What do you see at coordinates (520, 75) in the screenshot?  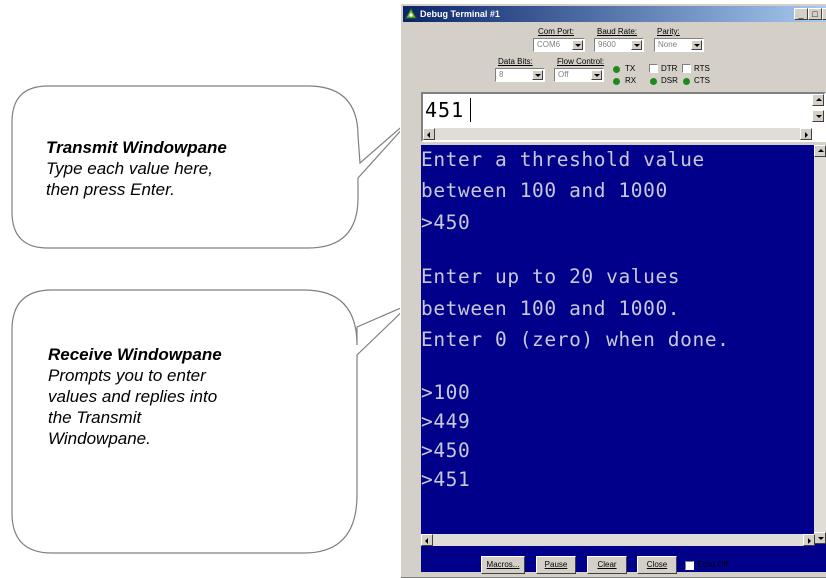 I see `data-bits-select: 8` at bounding box center [520, 75].